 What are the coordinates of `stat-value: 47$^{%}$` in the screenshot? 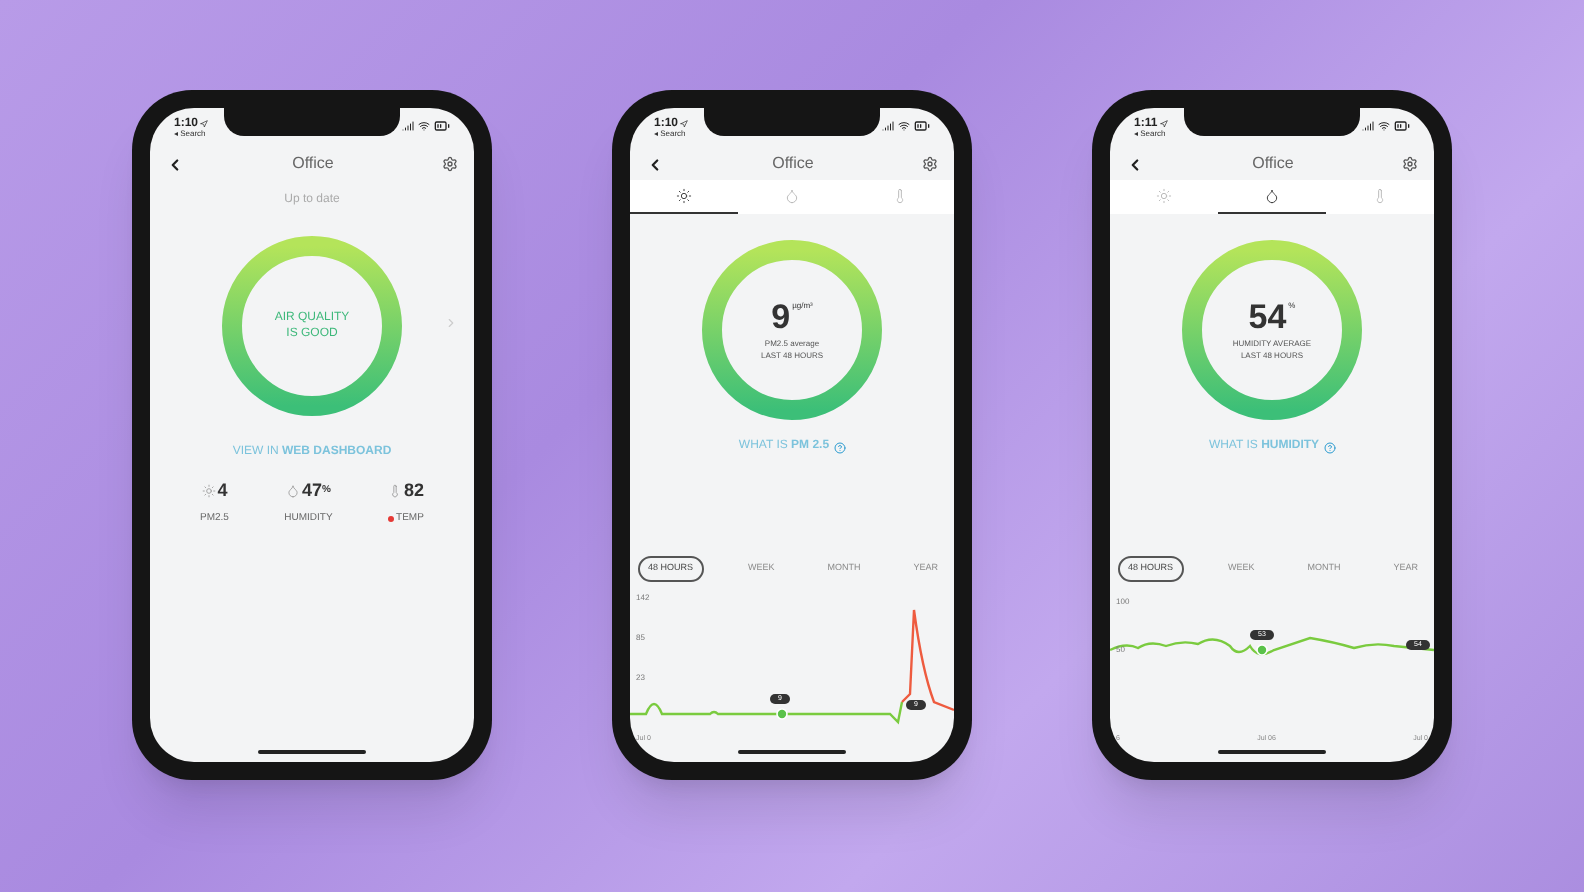 It's located at (316, 491).